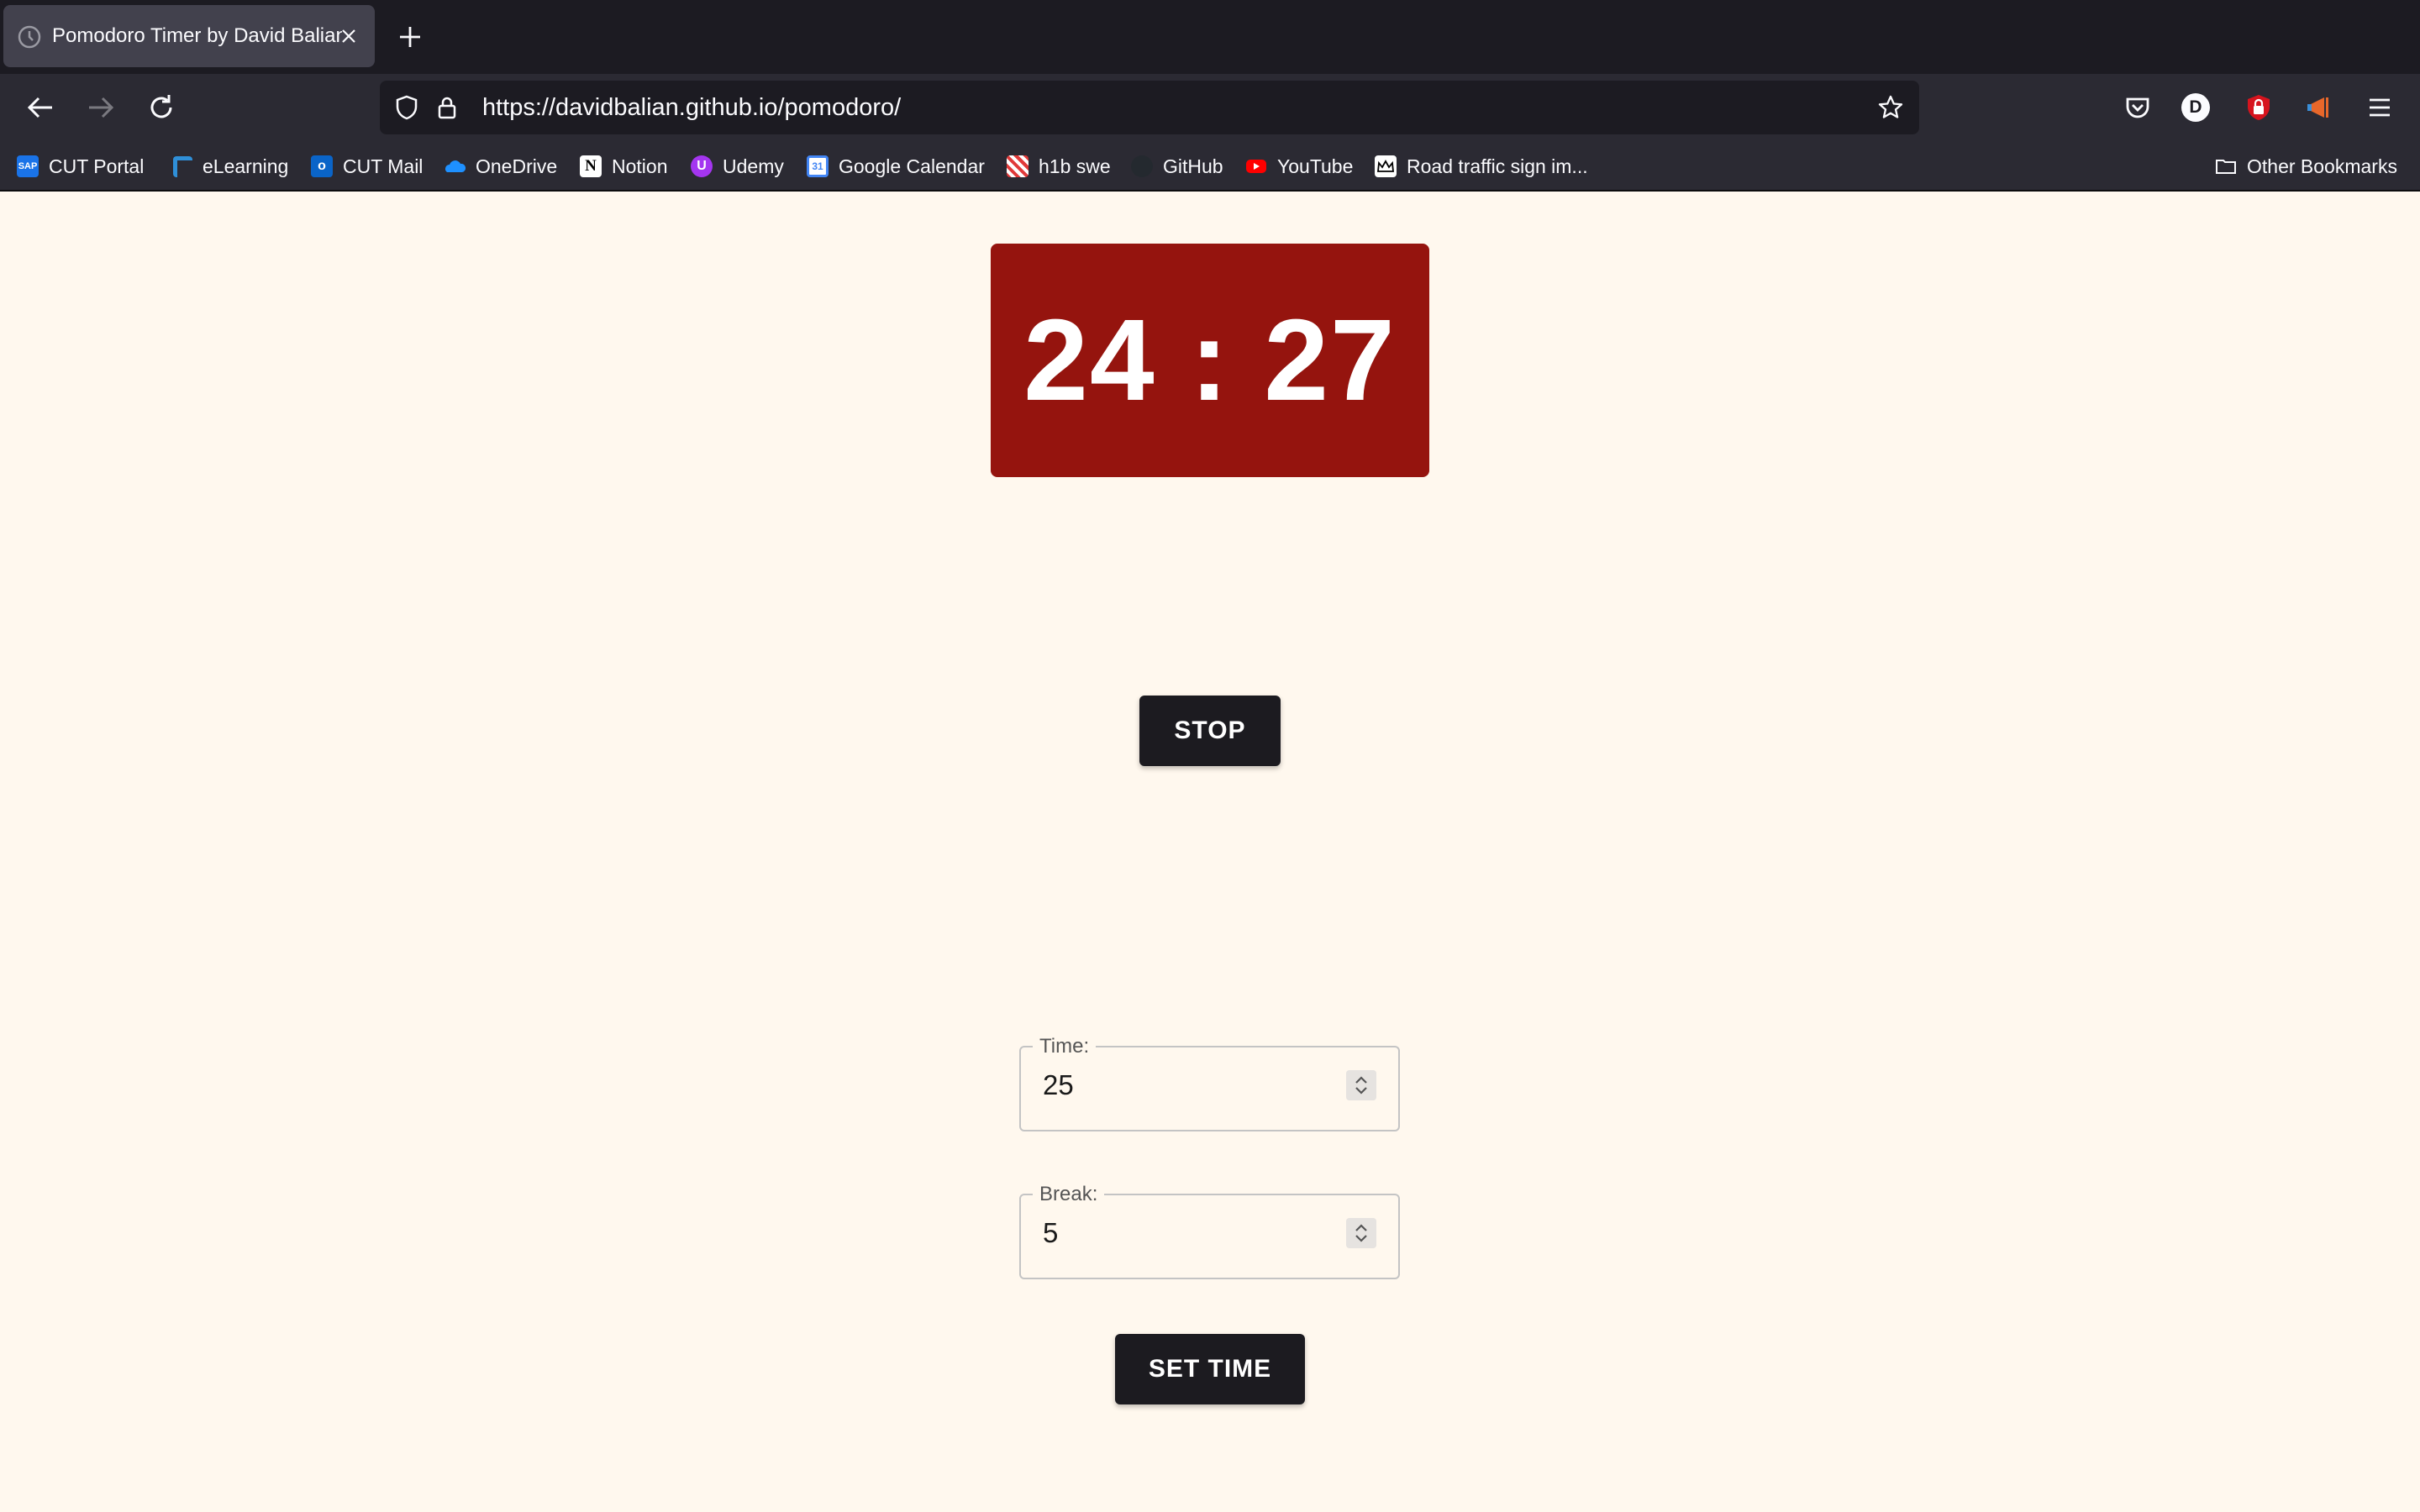  What do you see at coordinates (691, 107) in the screenshot?
I see `url-text: https://davidbalian.github.io/pomodoro/` at bounding box center [691, 107].